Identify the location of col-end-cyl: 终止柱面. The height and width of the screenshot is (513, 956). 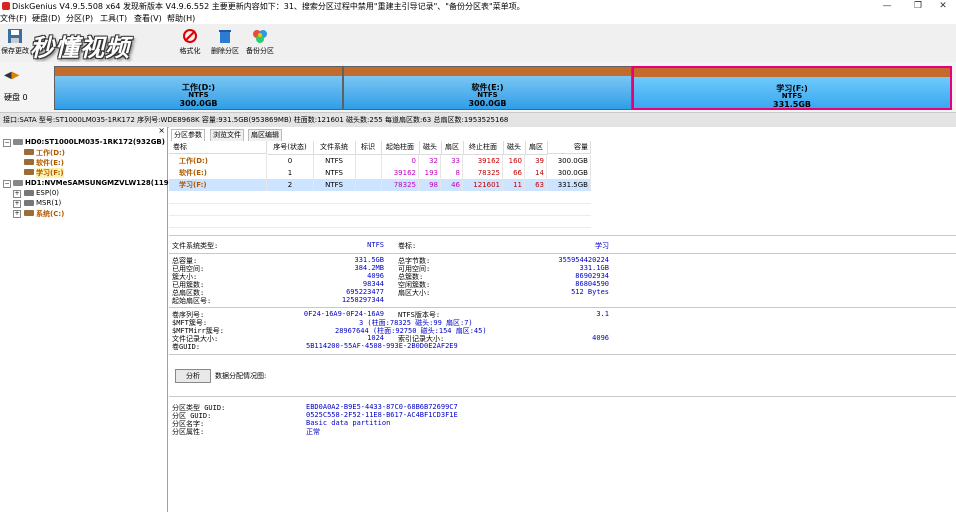
(483, 148).